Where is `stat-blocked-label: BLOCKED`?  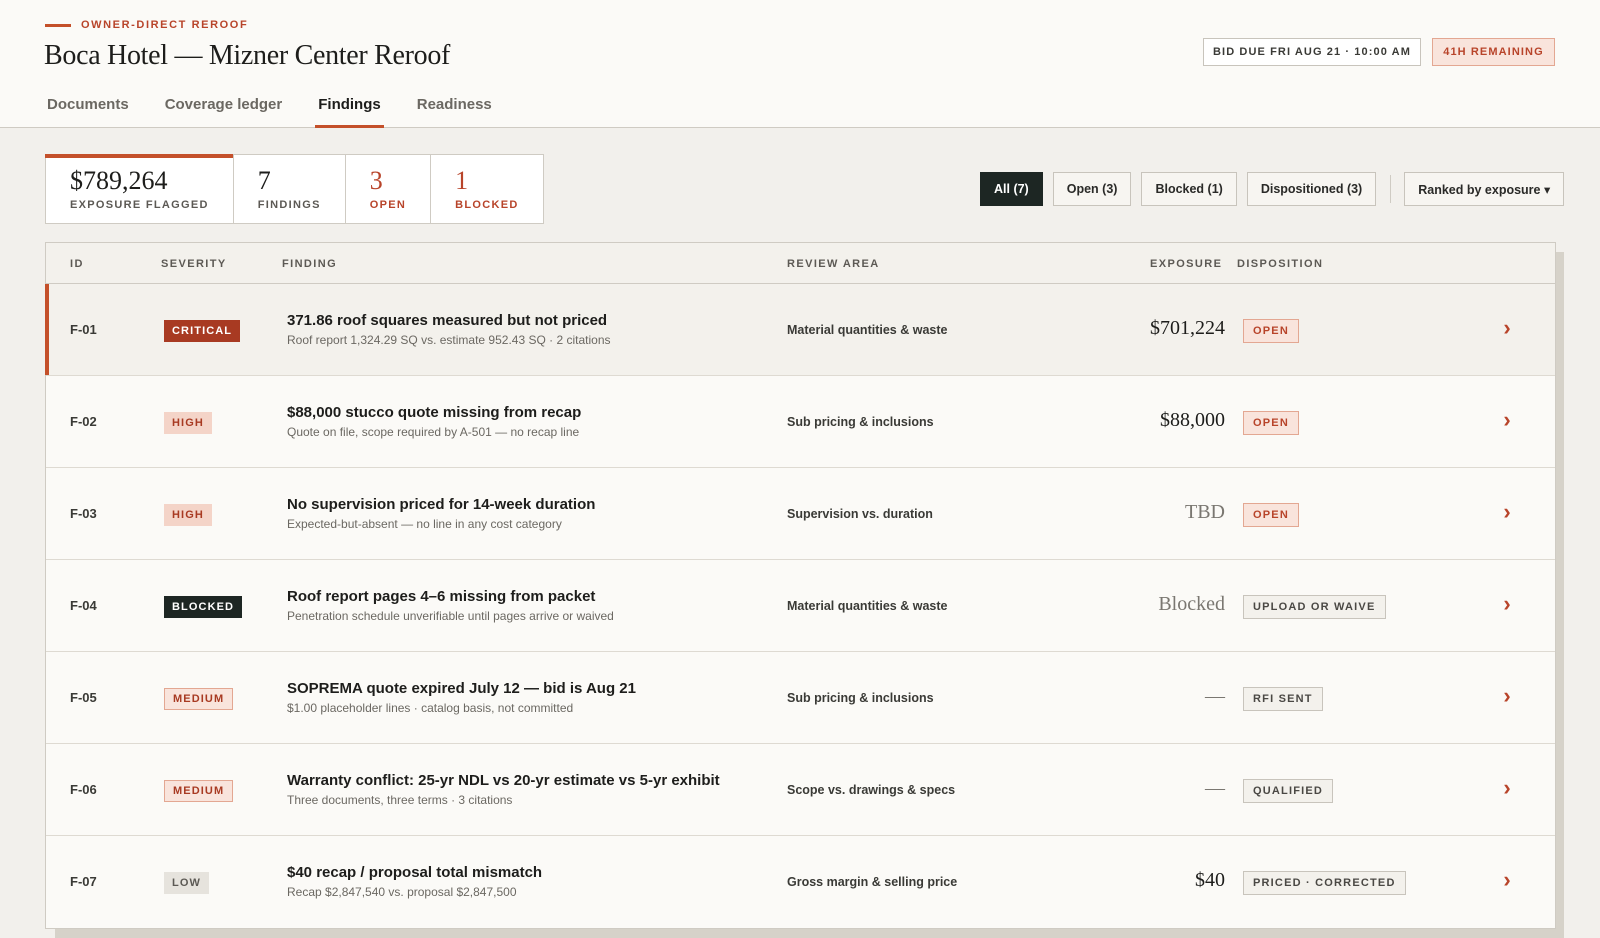 stat-blocked-label: BLOCKED is located at coordinates (487, 205).